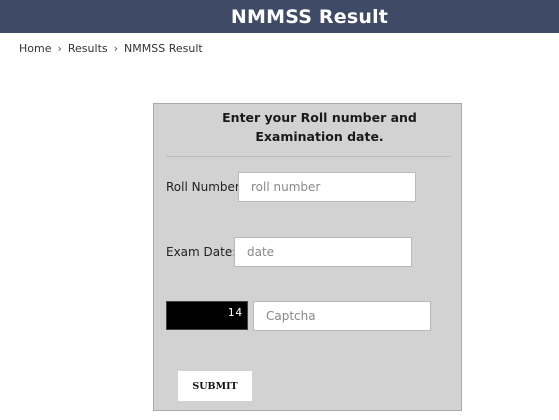 The width and height of the screenshot is (559, 420). Describe the element at coordinates (327, 187) in the screenshot. I see `roll-number-input` at that location.